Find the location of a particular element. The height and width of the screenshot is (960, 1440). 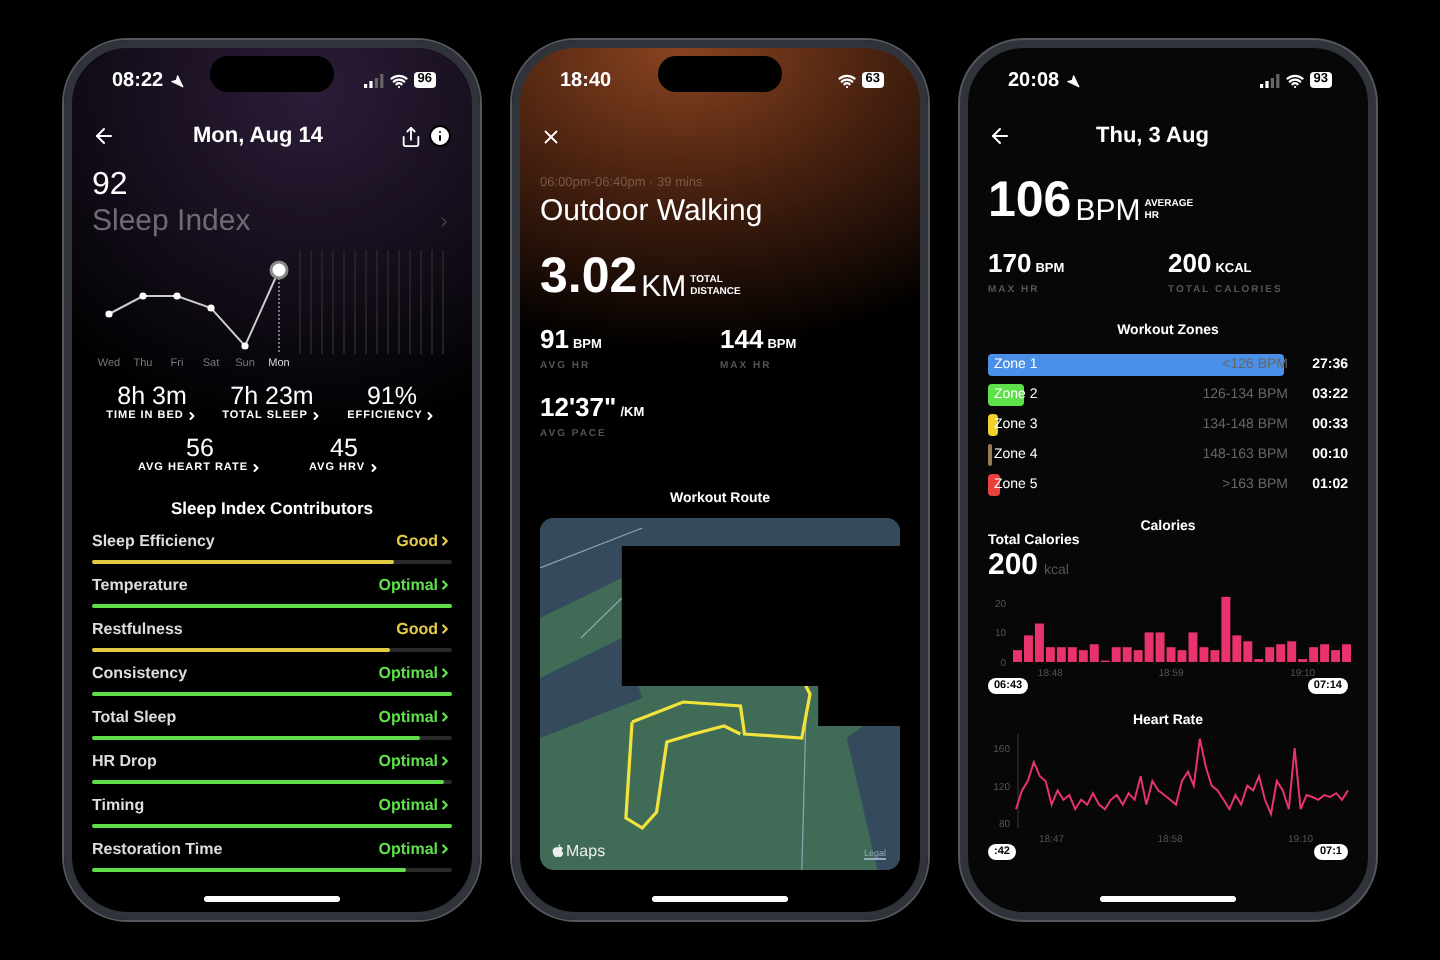

metric-value: 91% is located at coordinates (392, 396).